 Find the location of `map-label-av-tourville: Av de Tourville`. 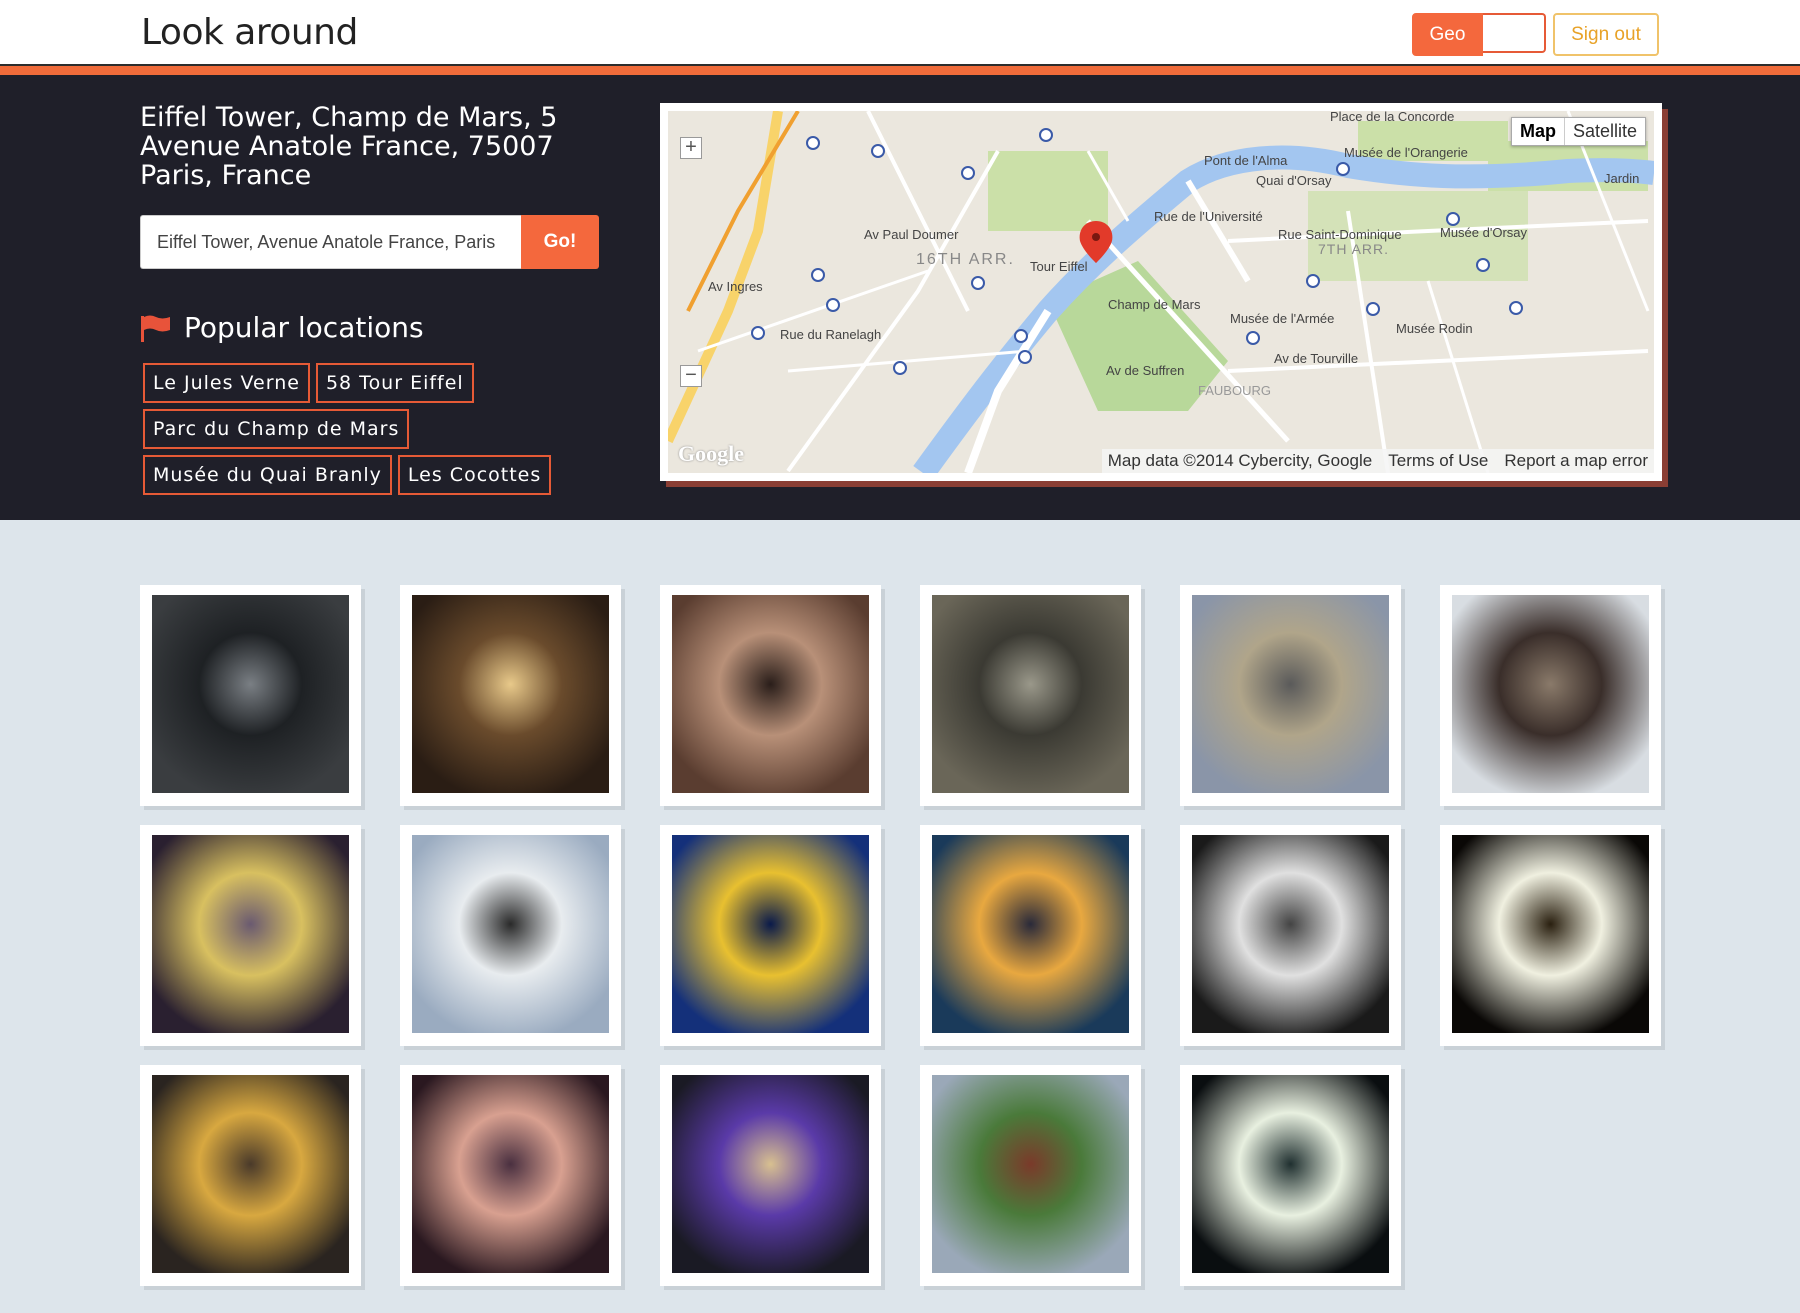

map-label-av-tourville: Av de Tourville is located at coordinates (1316, 358).